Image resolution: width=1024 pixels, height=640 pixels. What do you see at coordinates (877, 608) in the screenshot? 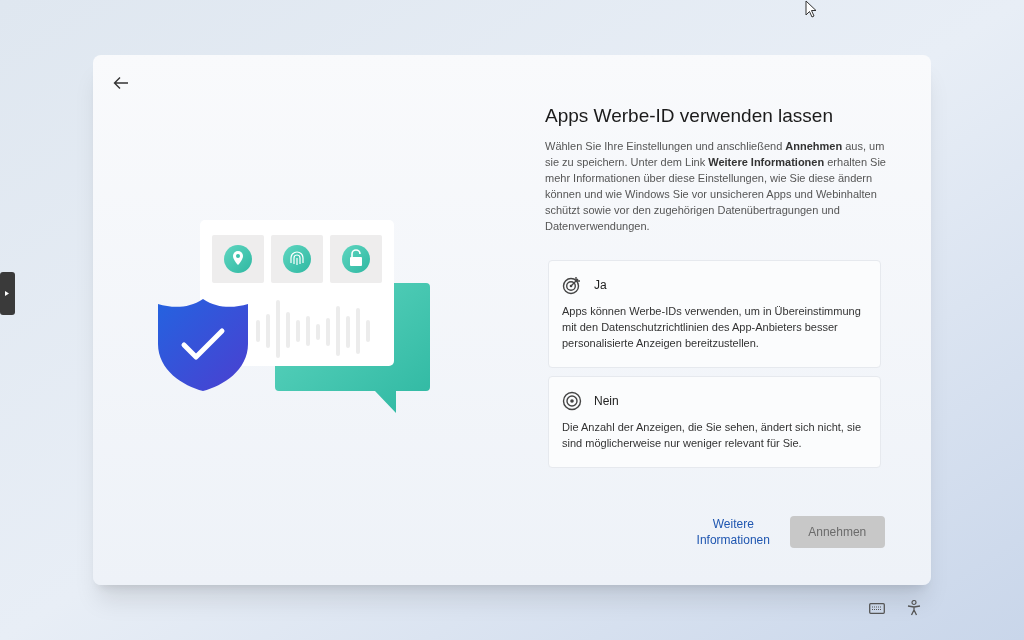
I see `keyboard-icon` at bounding box center [877, 608].